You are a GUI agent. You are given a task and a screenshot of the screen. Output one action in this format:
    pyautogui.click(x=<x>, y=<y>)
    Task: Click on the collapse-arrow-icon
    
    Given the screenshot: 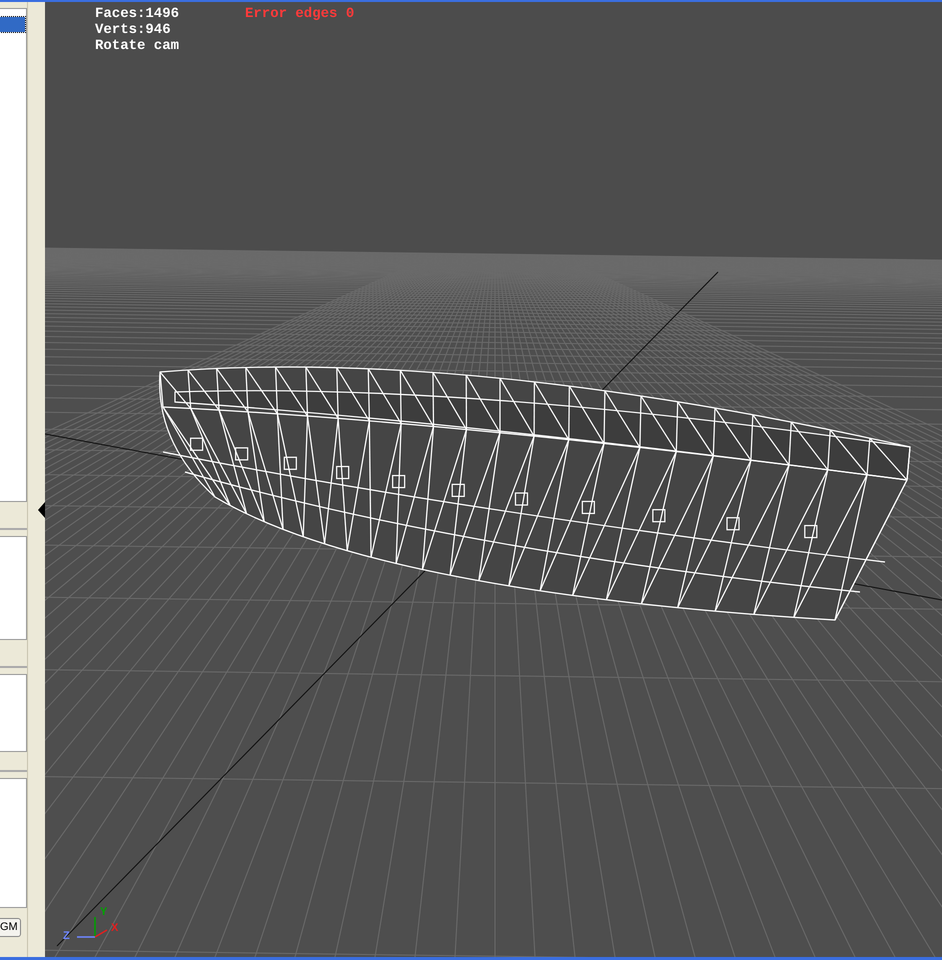 What is the action you would take?
    pyautogui.click(x=41, y=510)
    